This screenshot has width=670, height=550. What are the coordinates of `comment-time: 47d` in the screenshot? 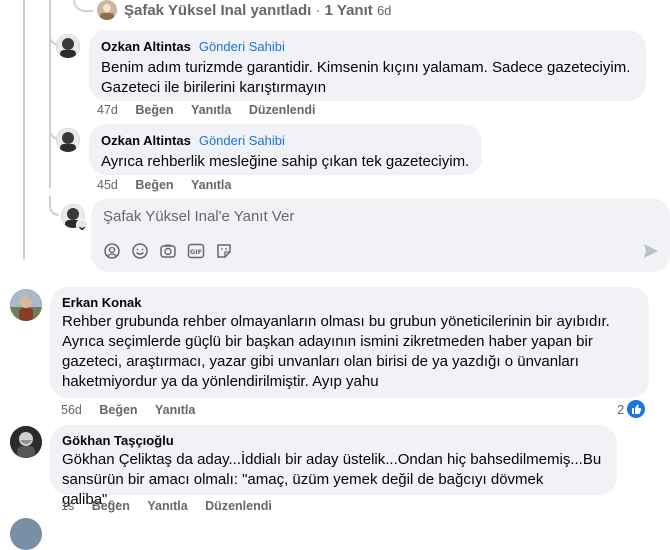 It's located at (107, 110).